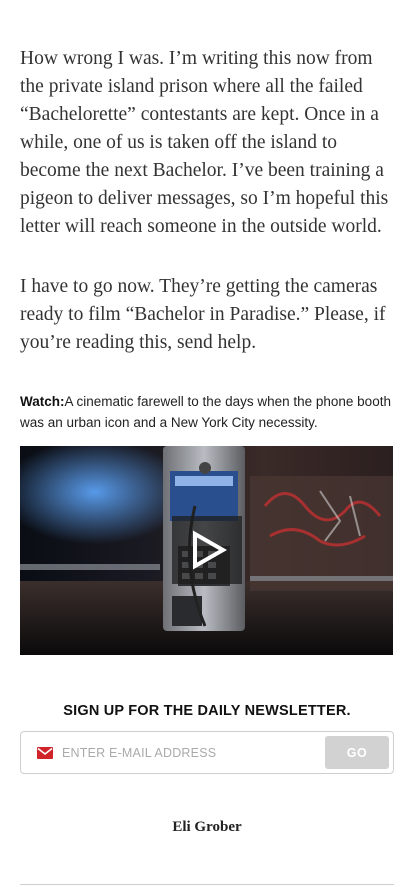  Describe the element at coordinates (210, 550) in the screenshot. I see `play-icon` at that location.